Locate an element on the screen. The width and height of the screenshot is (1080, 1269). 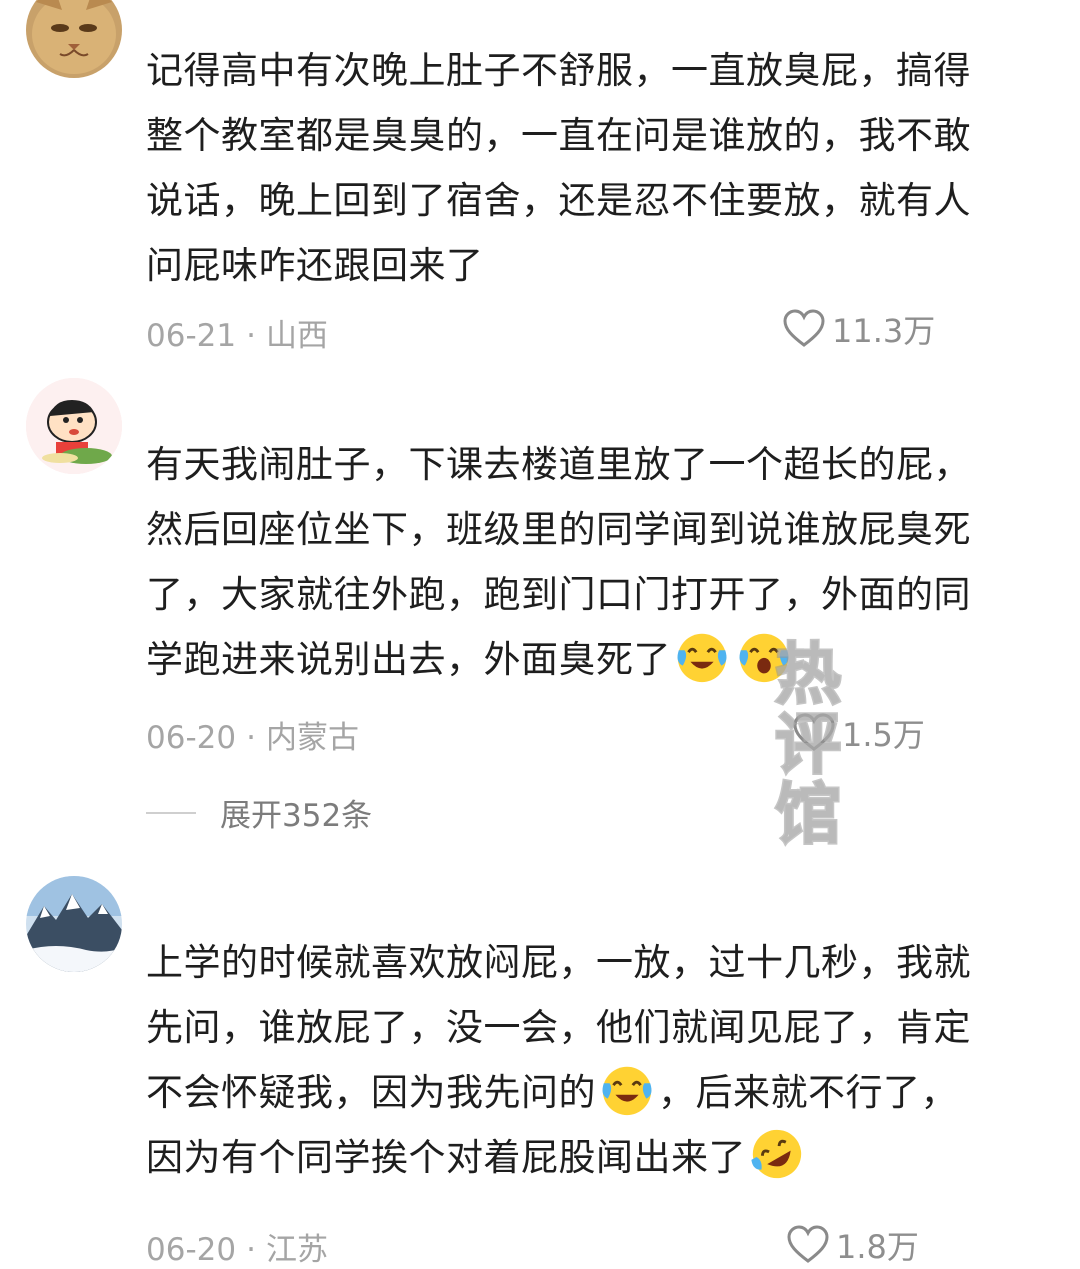
like-button: 11.3万 is located at coordinates (858, 329).